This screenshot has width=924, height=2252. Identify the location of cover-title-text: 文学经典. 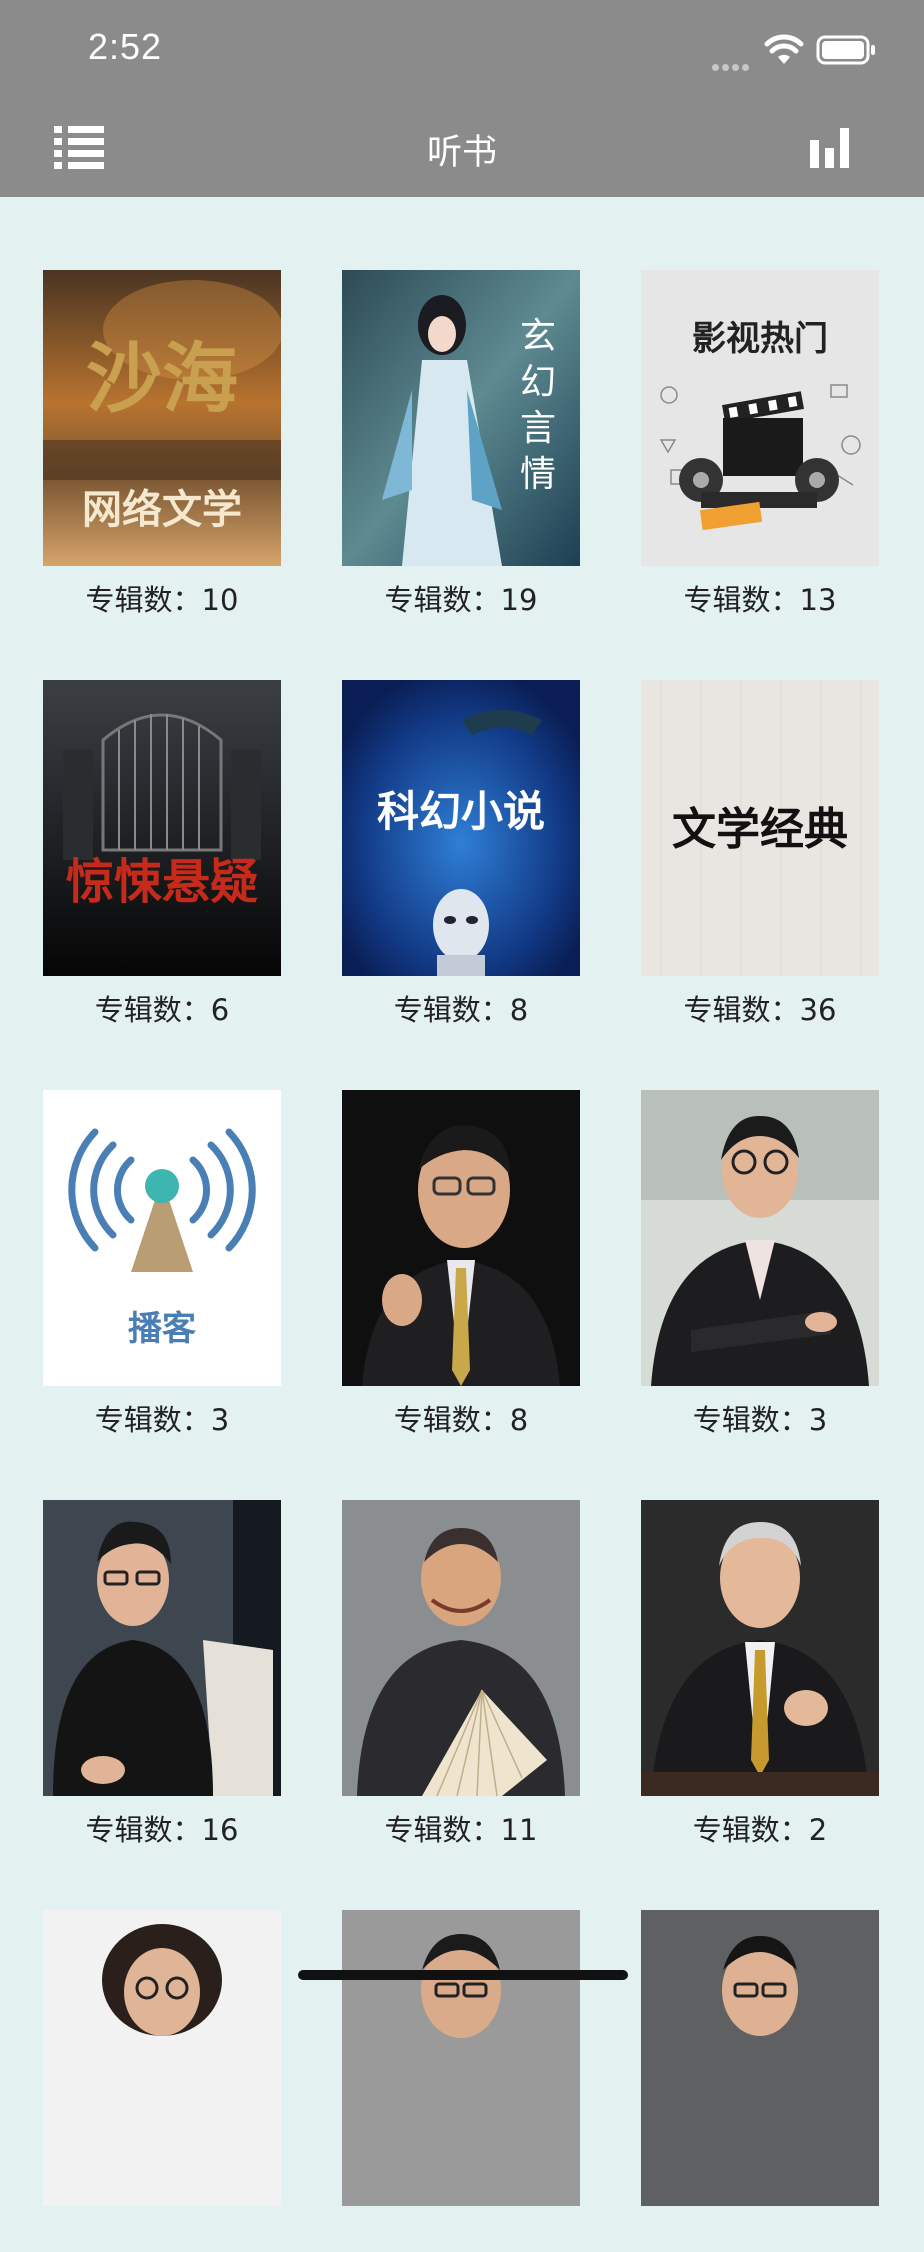
(760, 829).